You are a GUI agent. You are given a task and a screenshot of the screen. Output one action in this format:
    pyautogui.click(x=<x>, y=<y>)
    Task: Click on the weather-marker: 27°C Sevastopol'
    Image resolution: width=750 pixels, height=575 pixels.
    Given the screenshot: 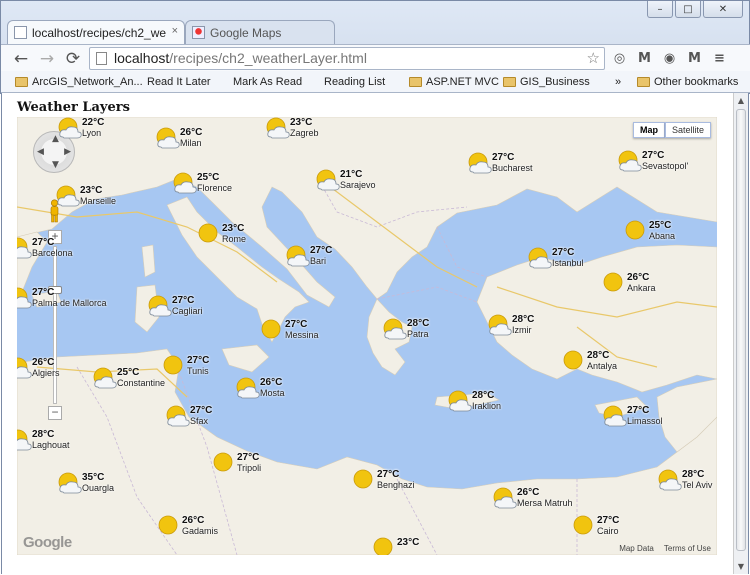 What is the action you would take?
    pyautogui.click(x=652, y=161)
    